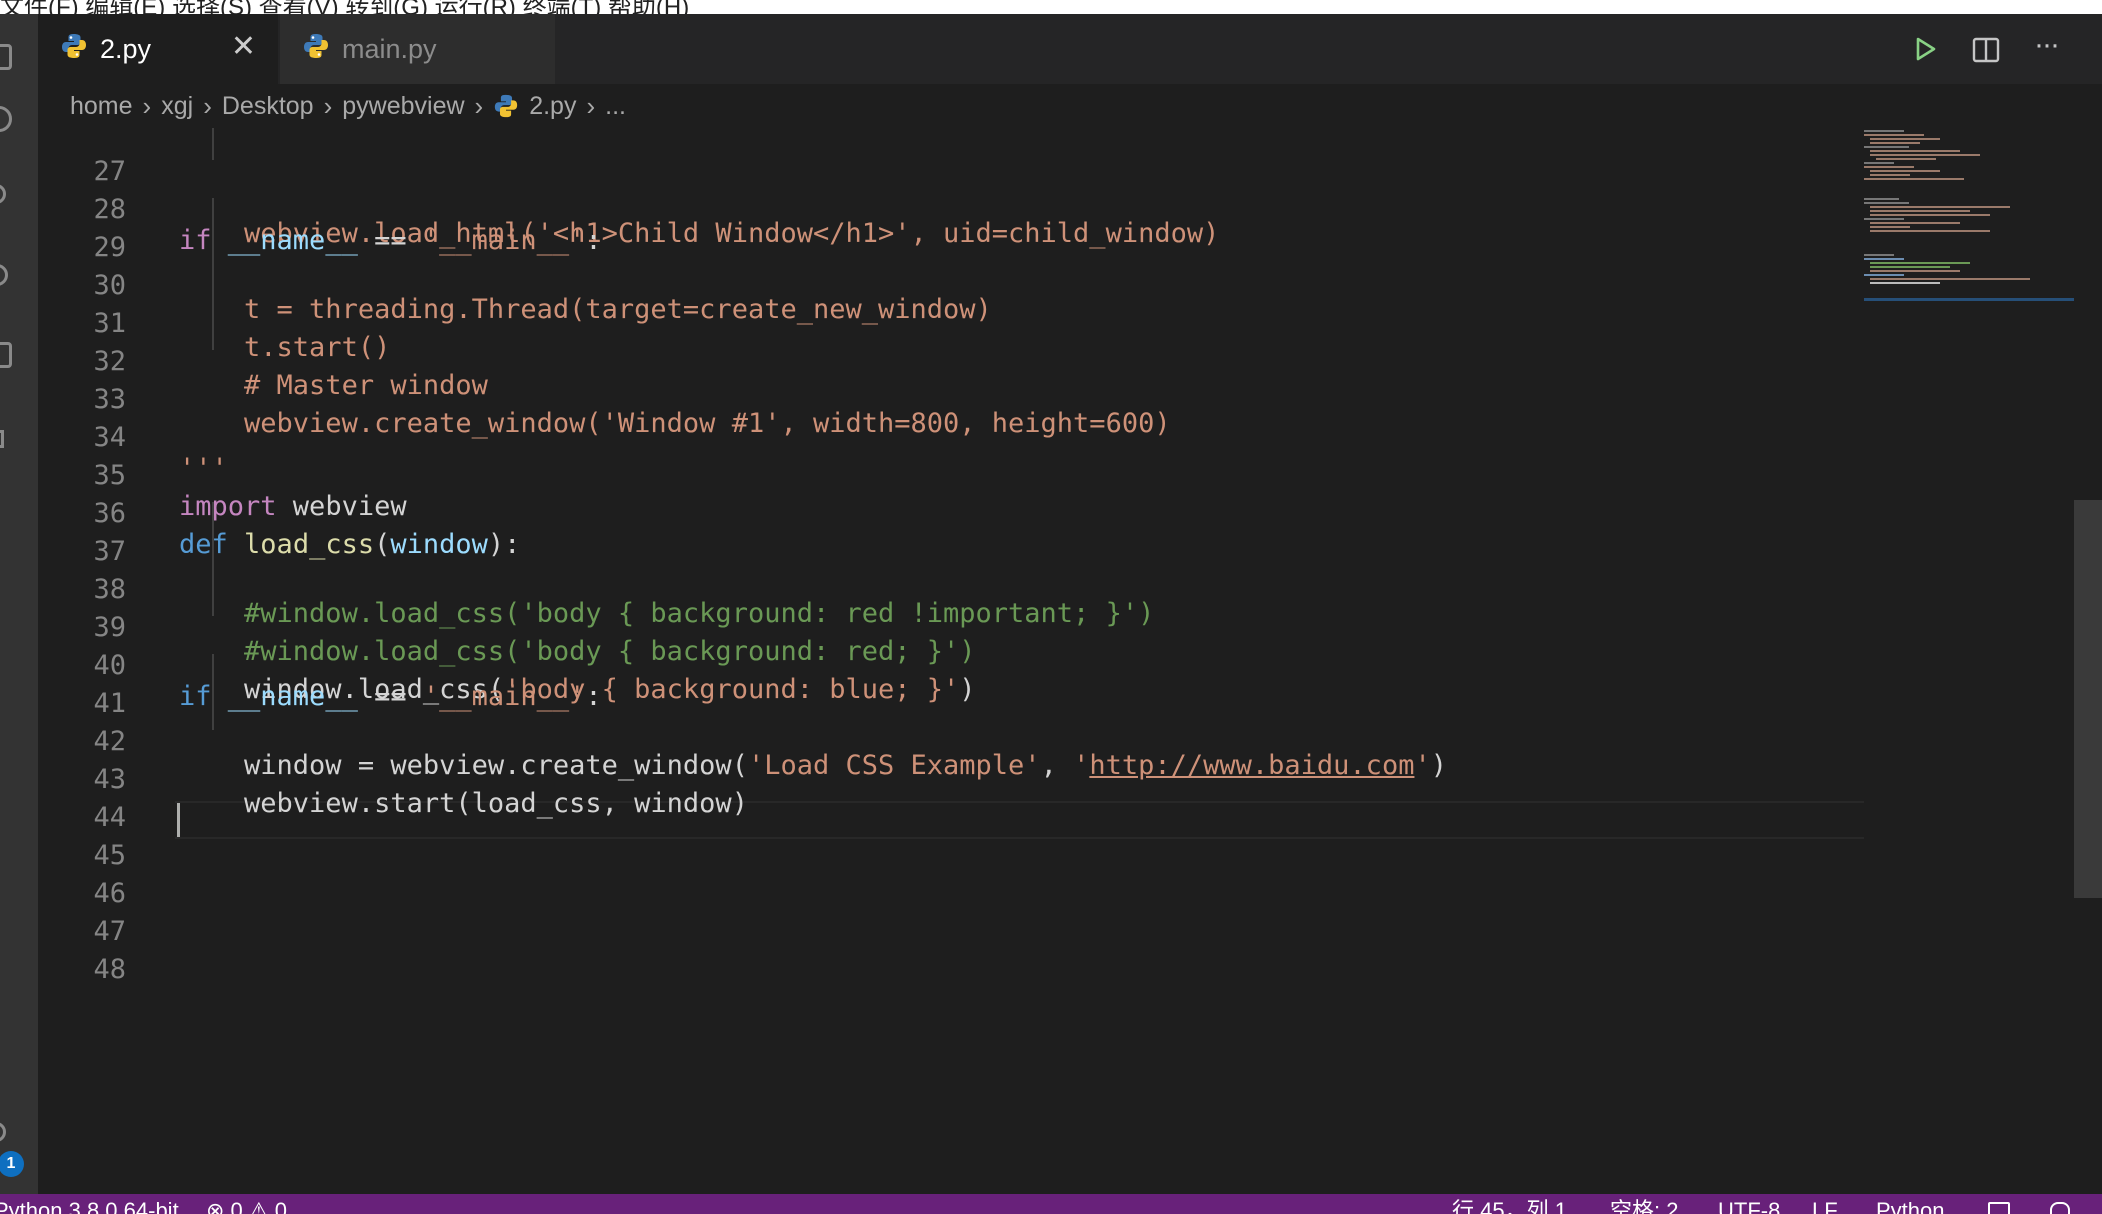  I want to click on split-editor-icon, so click(1986, 52).